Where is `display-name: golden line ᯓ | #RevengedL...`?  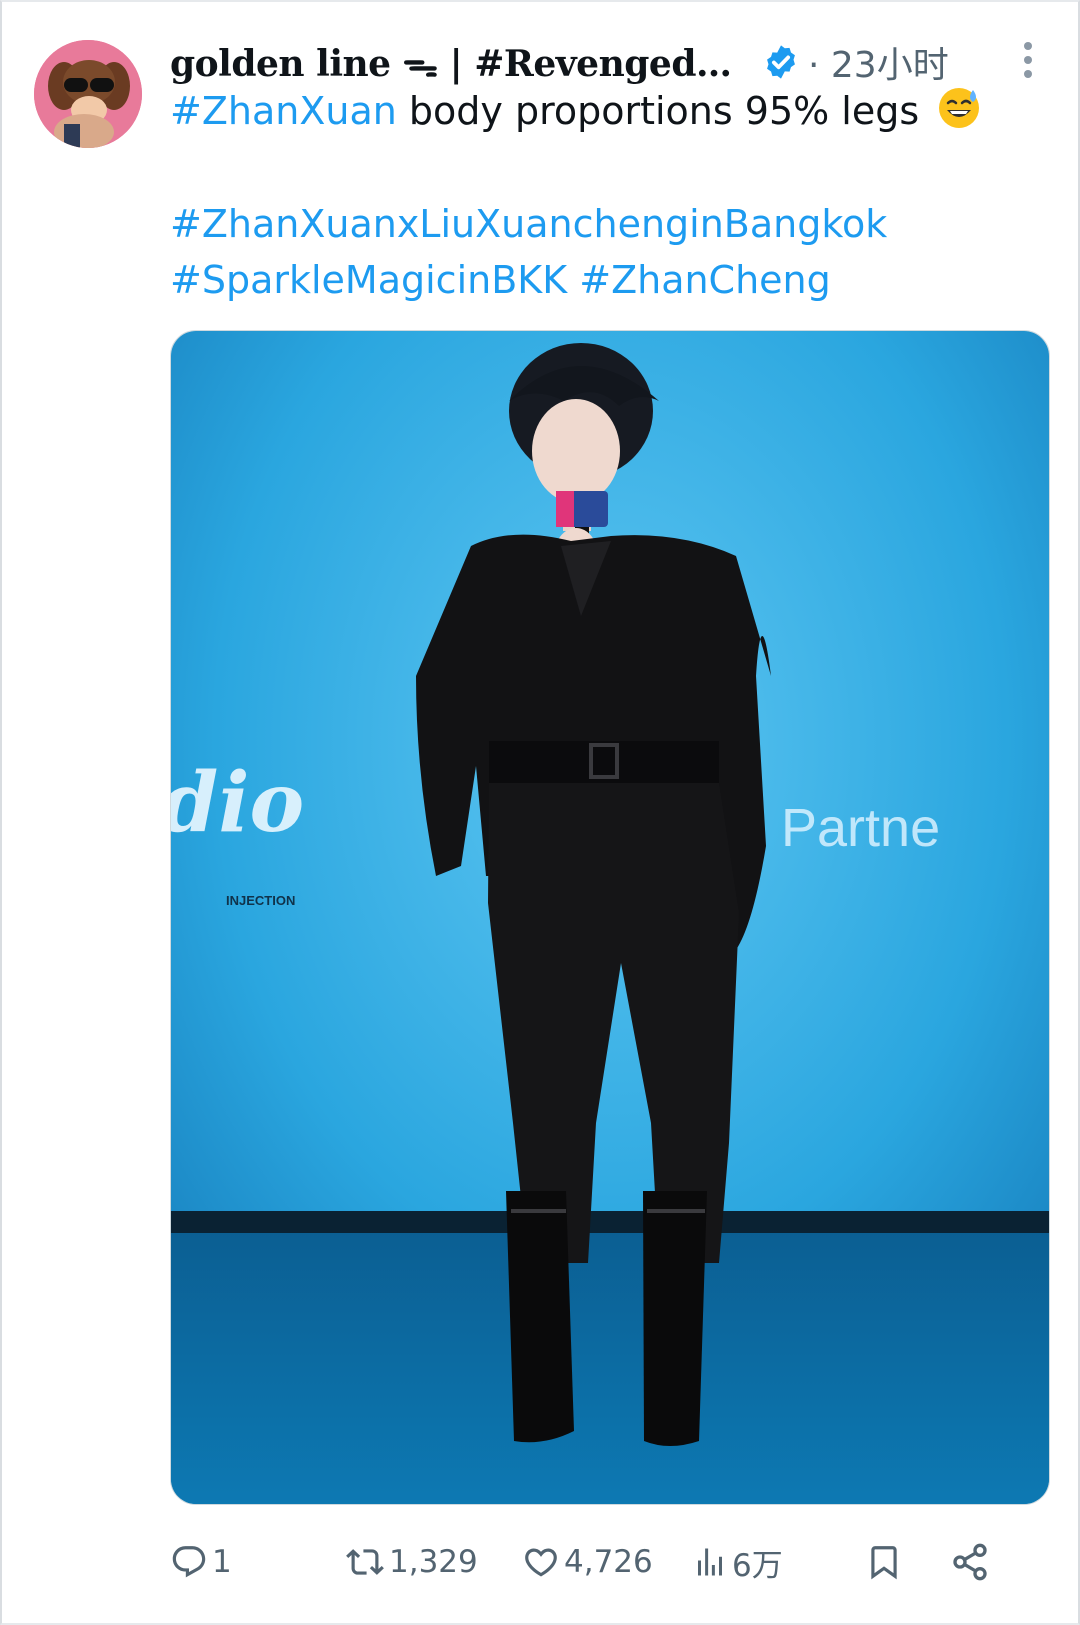
display-name: golden line ᯓ | #RevengedL... is located at coordinates (460, 62).